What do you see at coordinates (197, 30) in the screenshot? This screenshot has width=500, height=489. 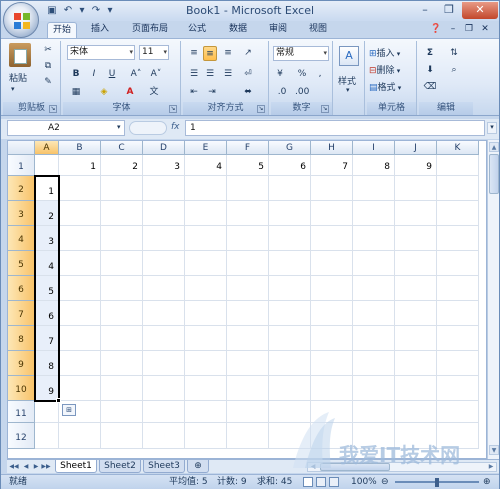 I see `tab-formulas: 公式` at bounding box center [197, 30].